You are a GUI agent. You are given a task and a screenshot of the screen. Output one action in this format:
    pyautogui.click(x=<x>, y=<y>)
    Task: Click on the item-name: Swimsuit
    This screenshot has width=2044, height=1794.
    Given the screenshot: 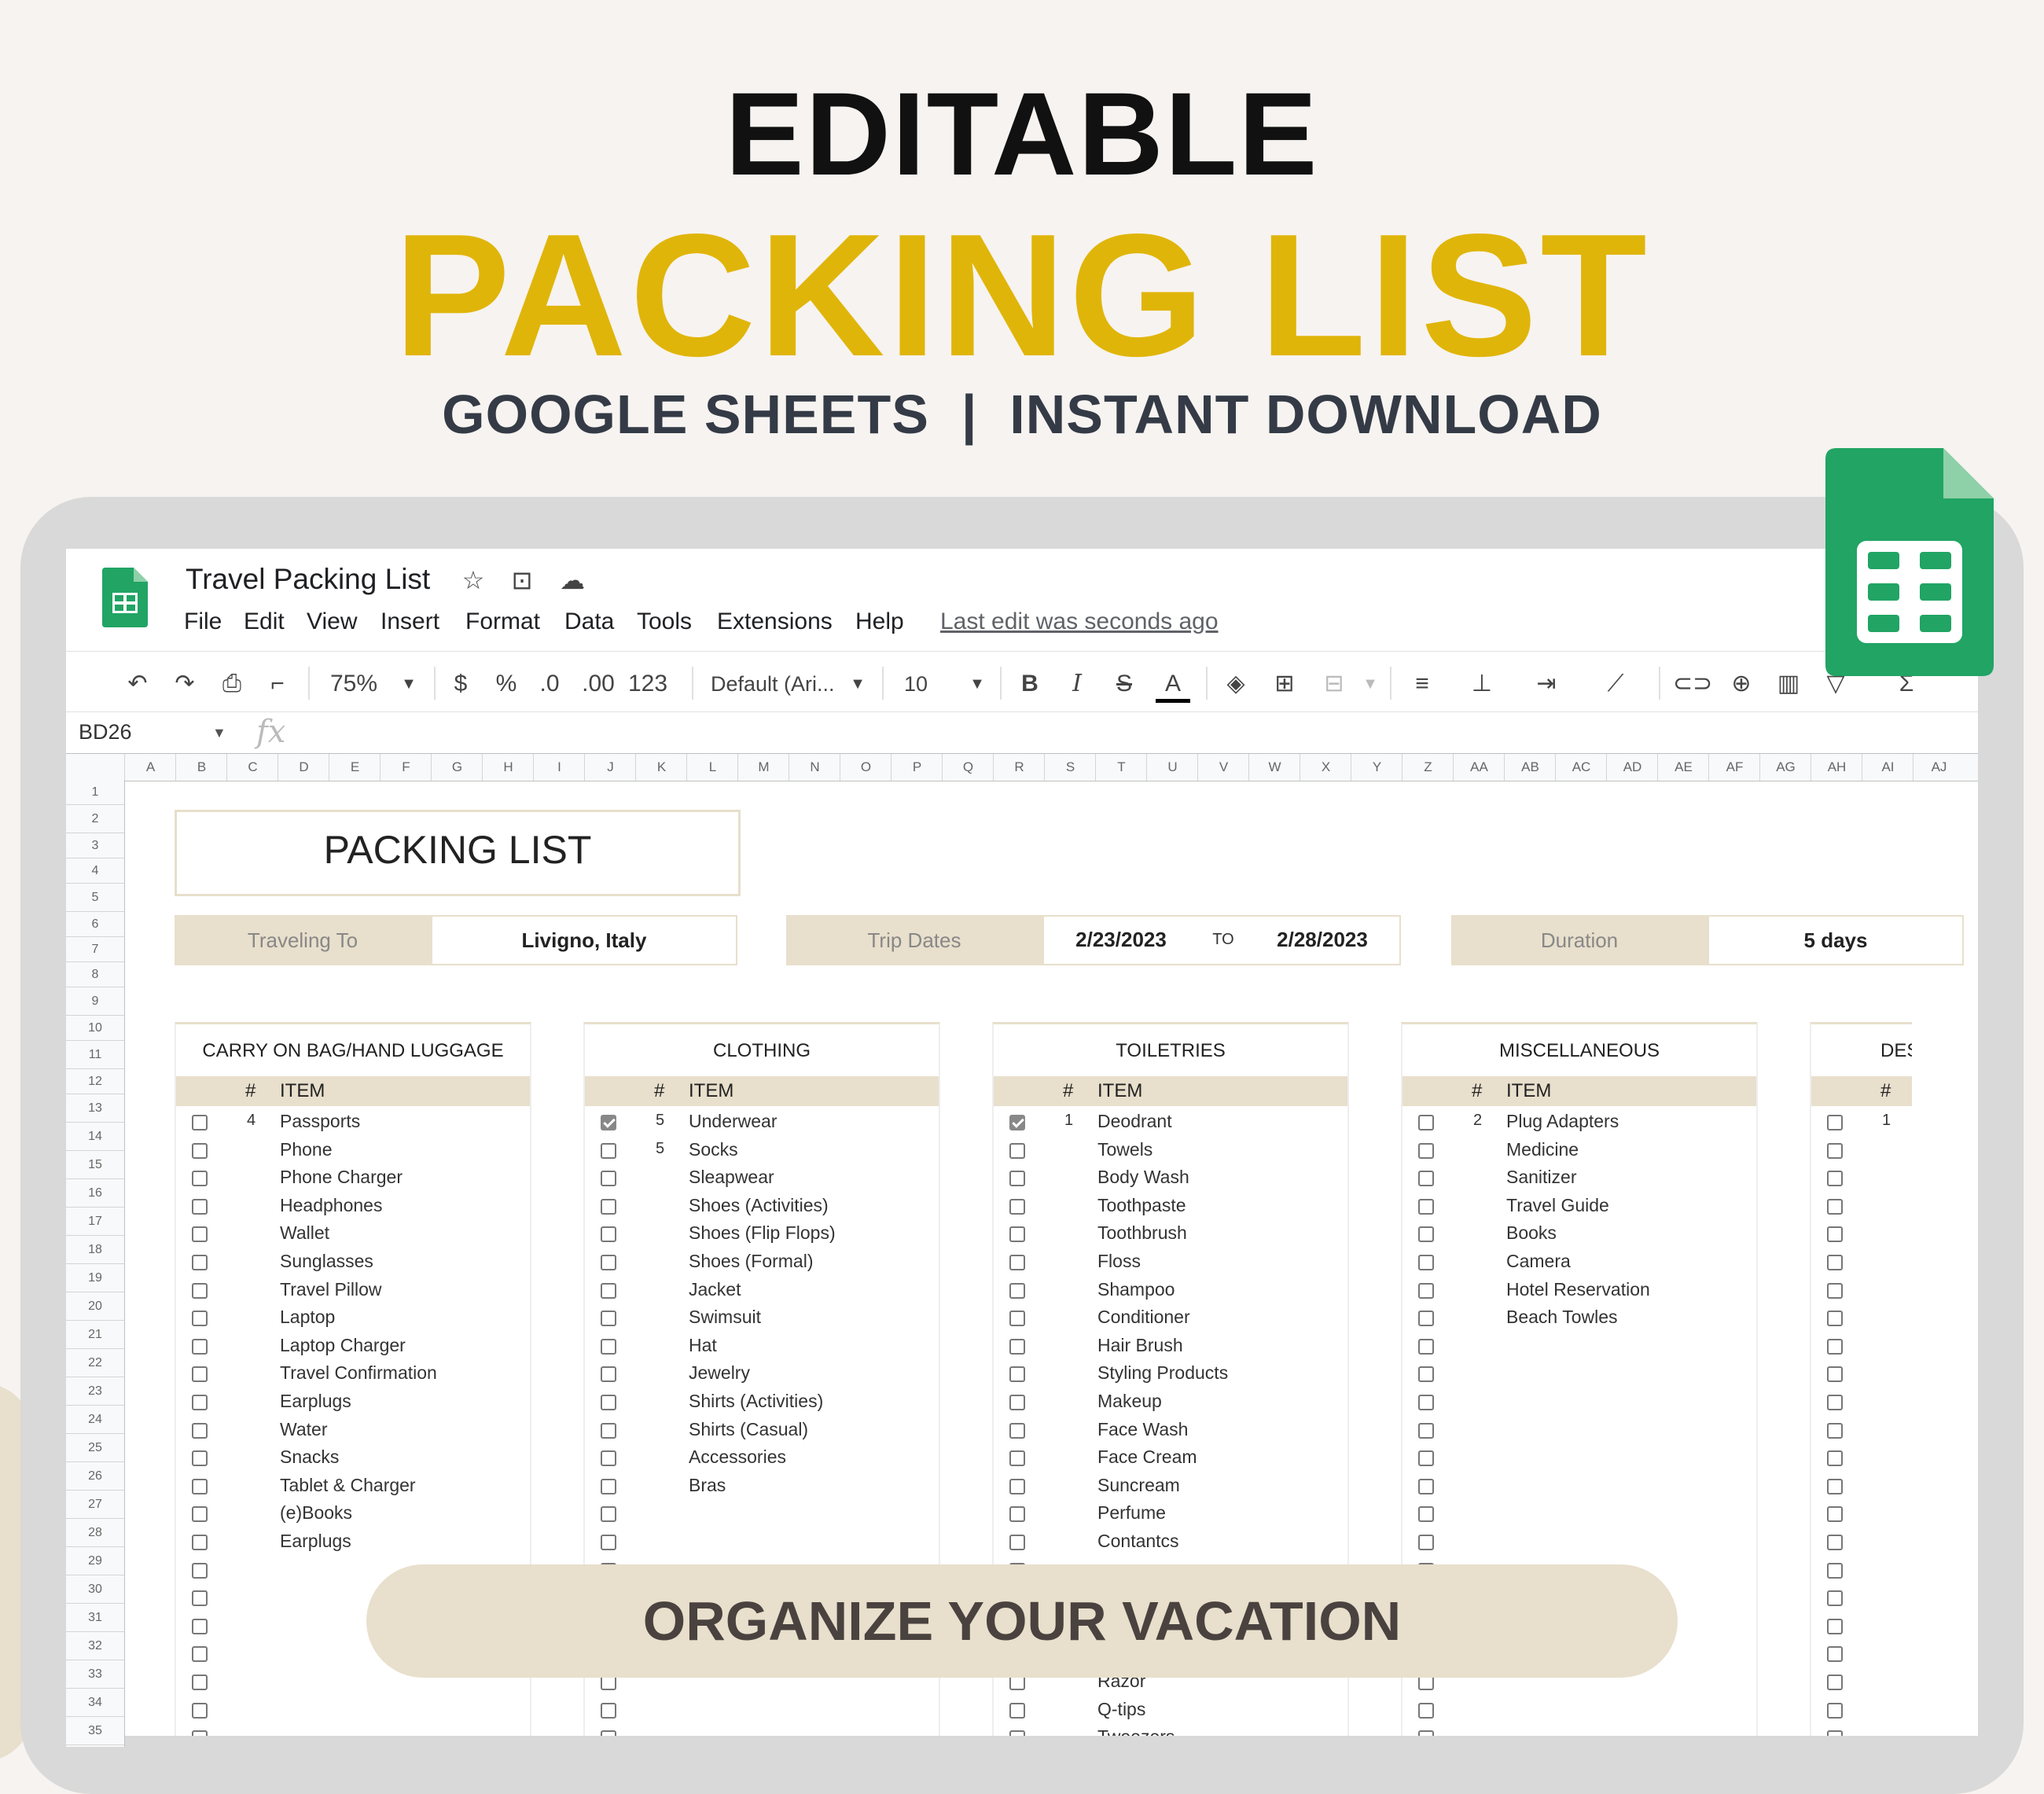 What is the action you would take?
    pyautogui.click(x=725, y=1317)
    